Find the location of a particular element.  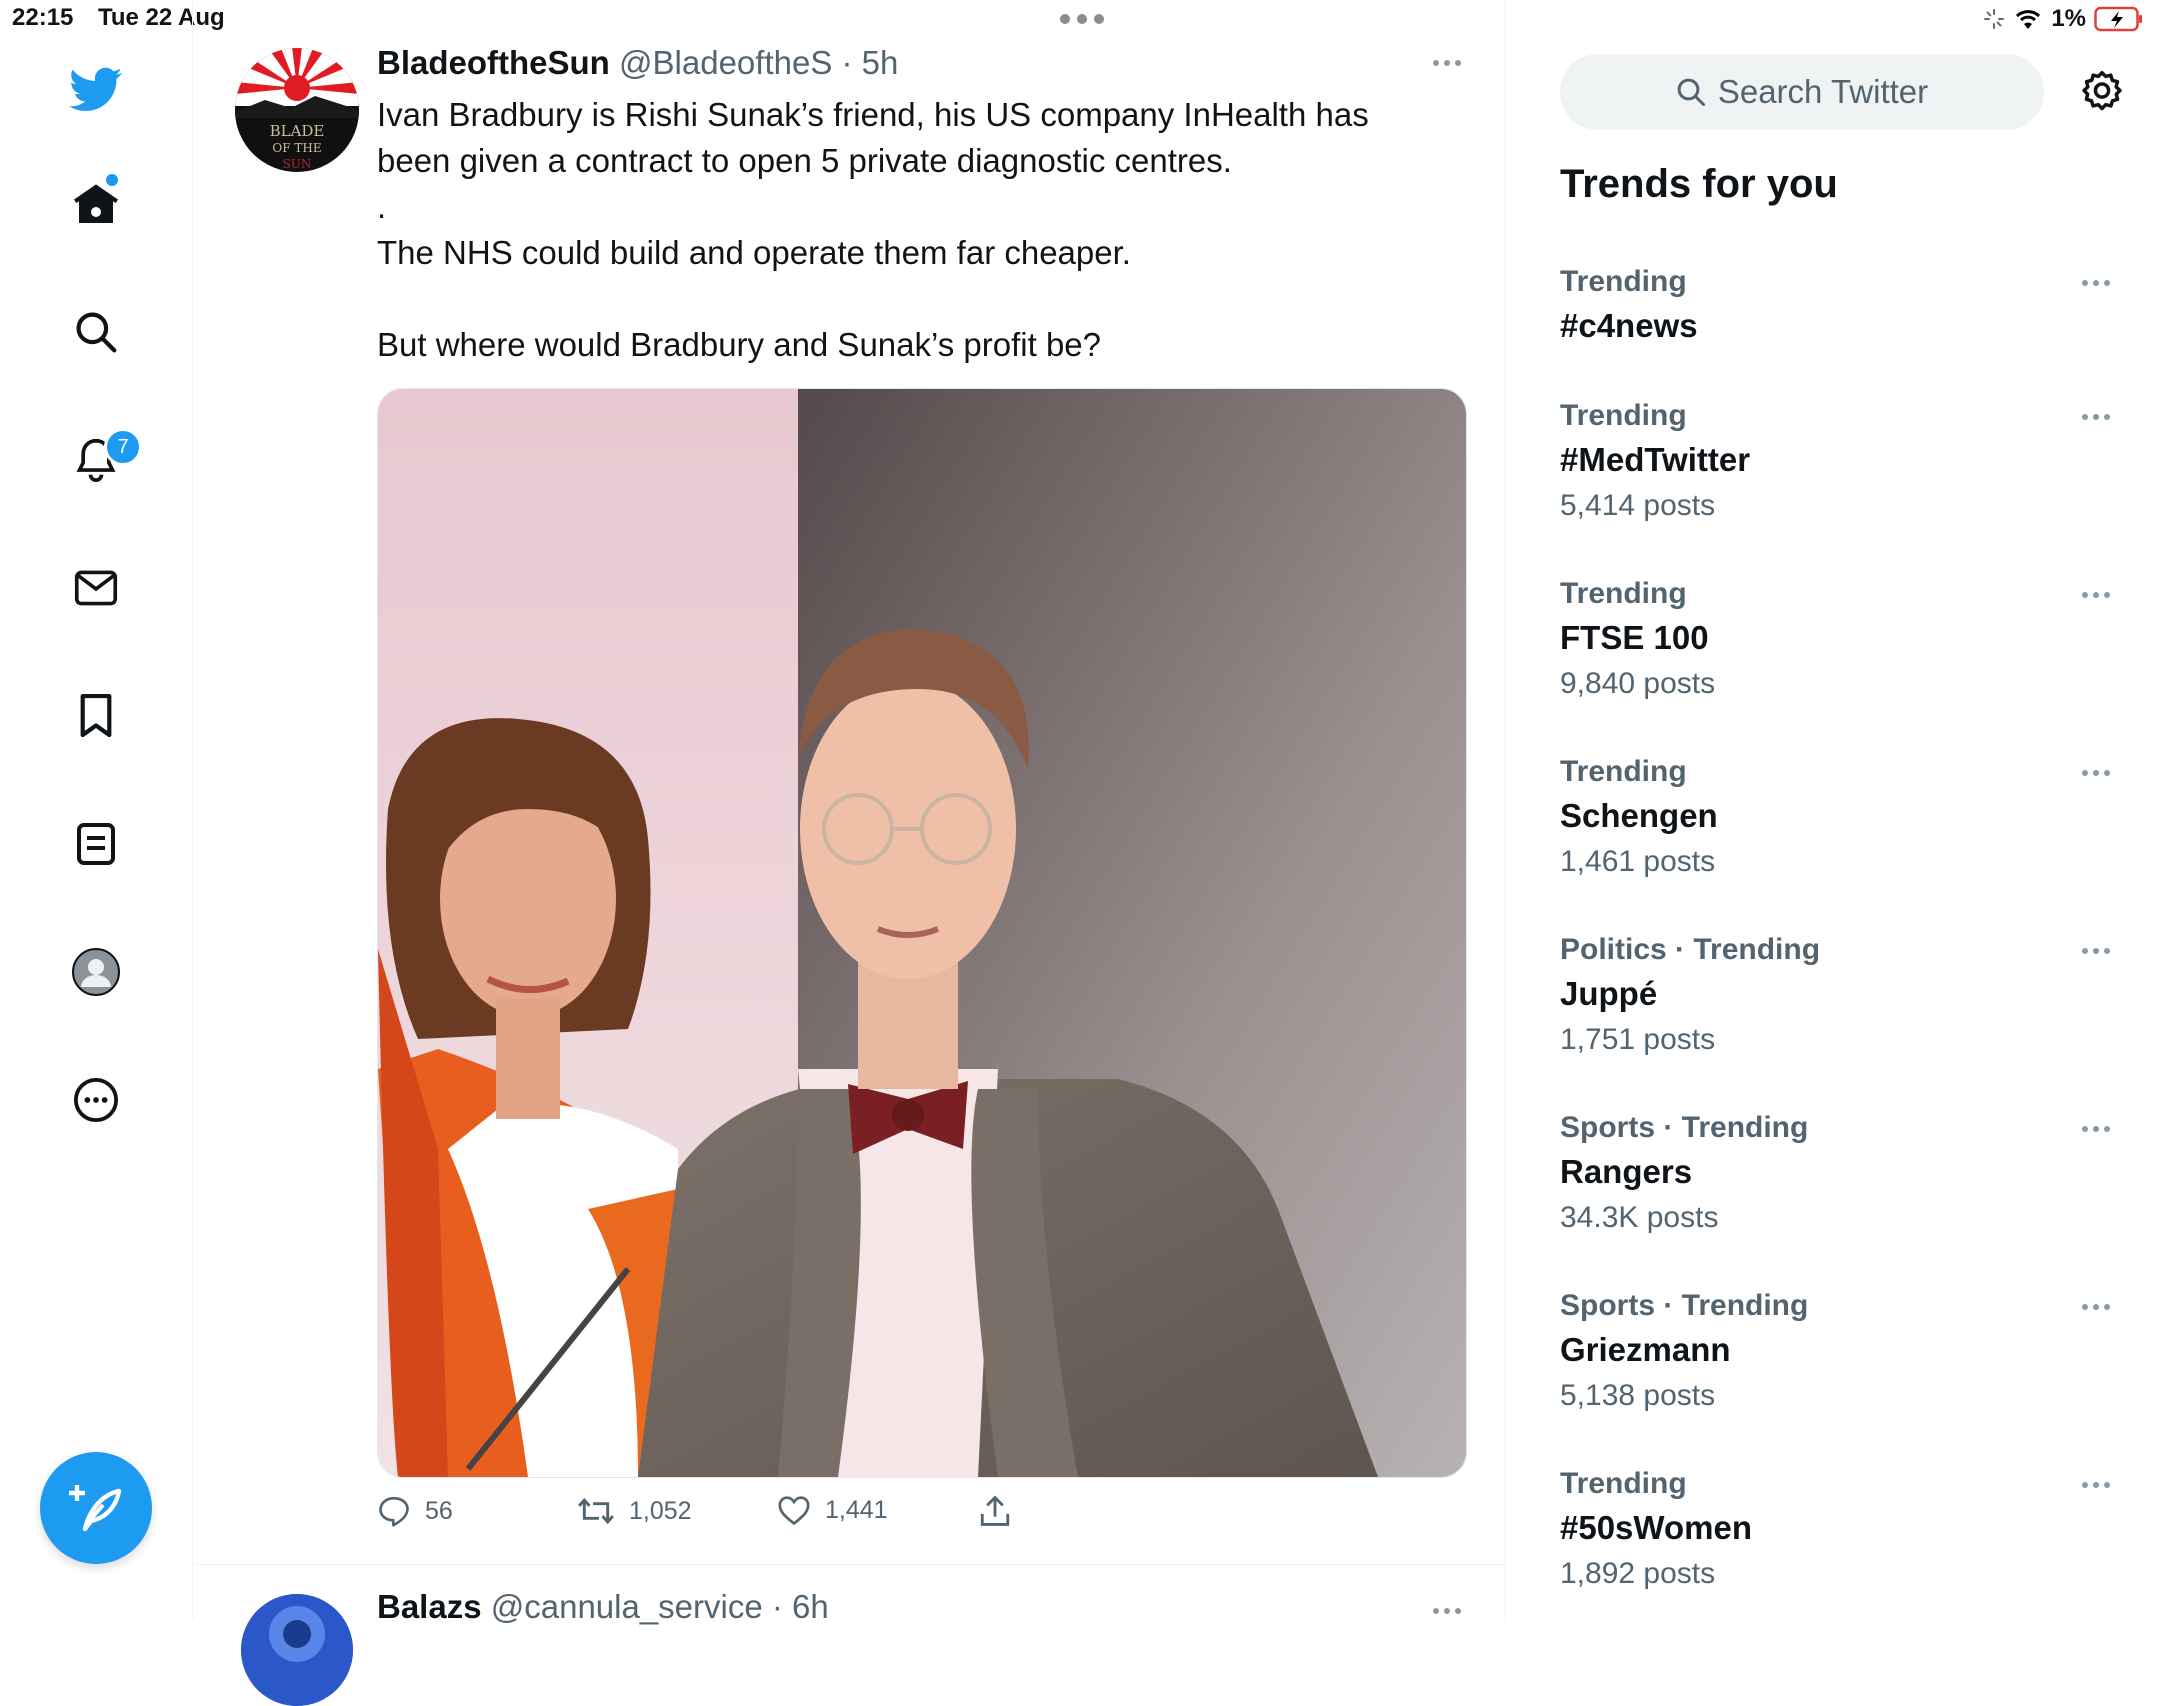

search-icon is located at coordinates (1691, 92).